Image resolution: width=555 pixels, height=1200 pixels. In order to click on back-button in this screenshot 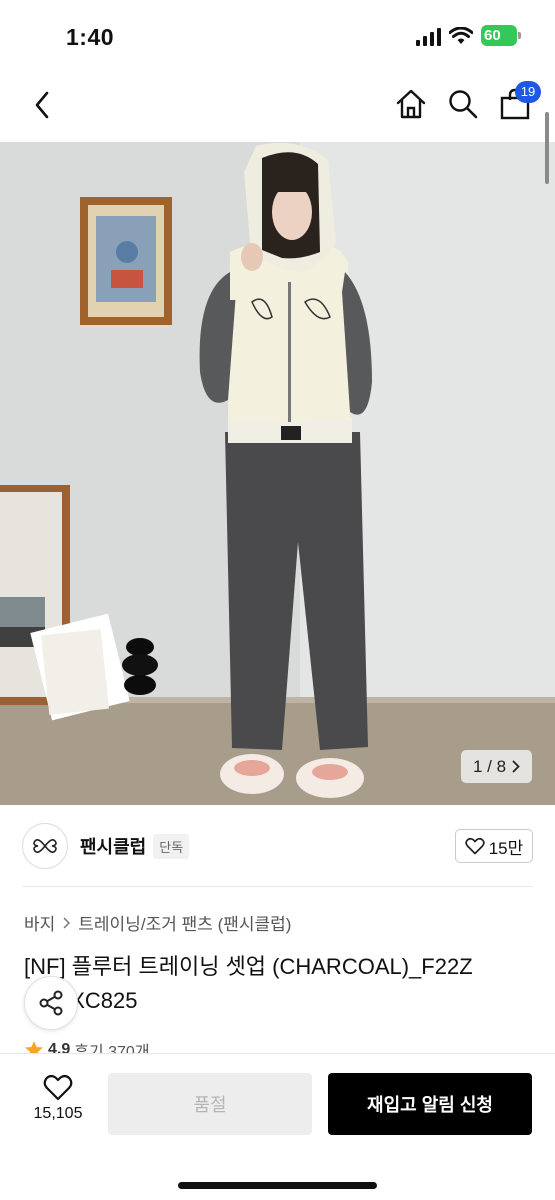, I will do `click(42, 105)`.